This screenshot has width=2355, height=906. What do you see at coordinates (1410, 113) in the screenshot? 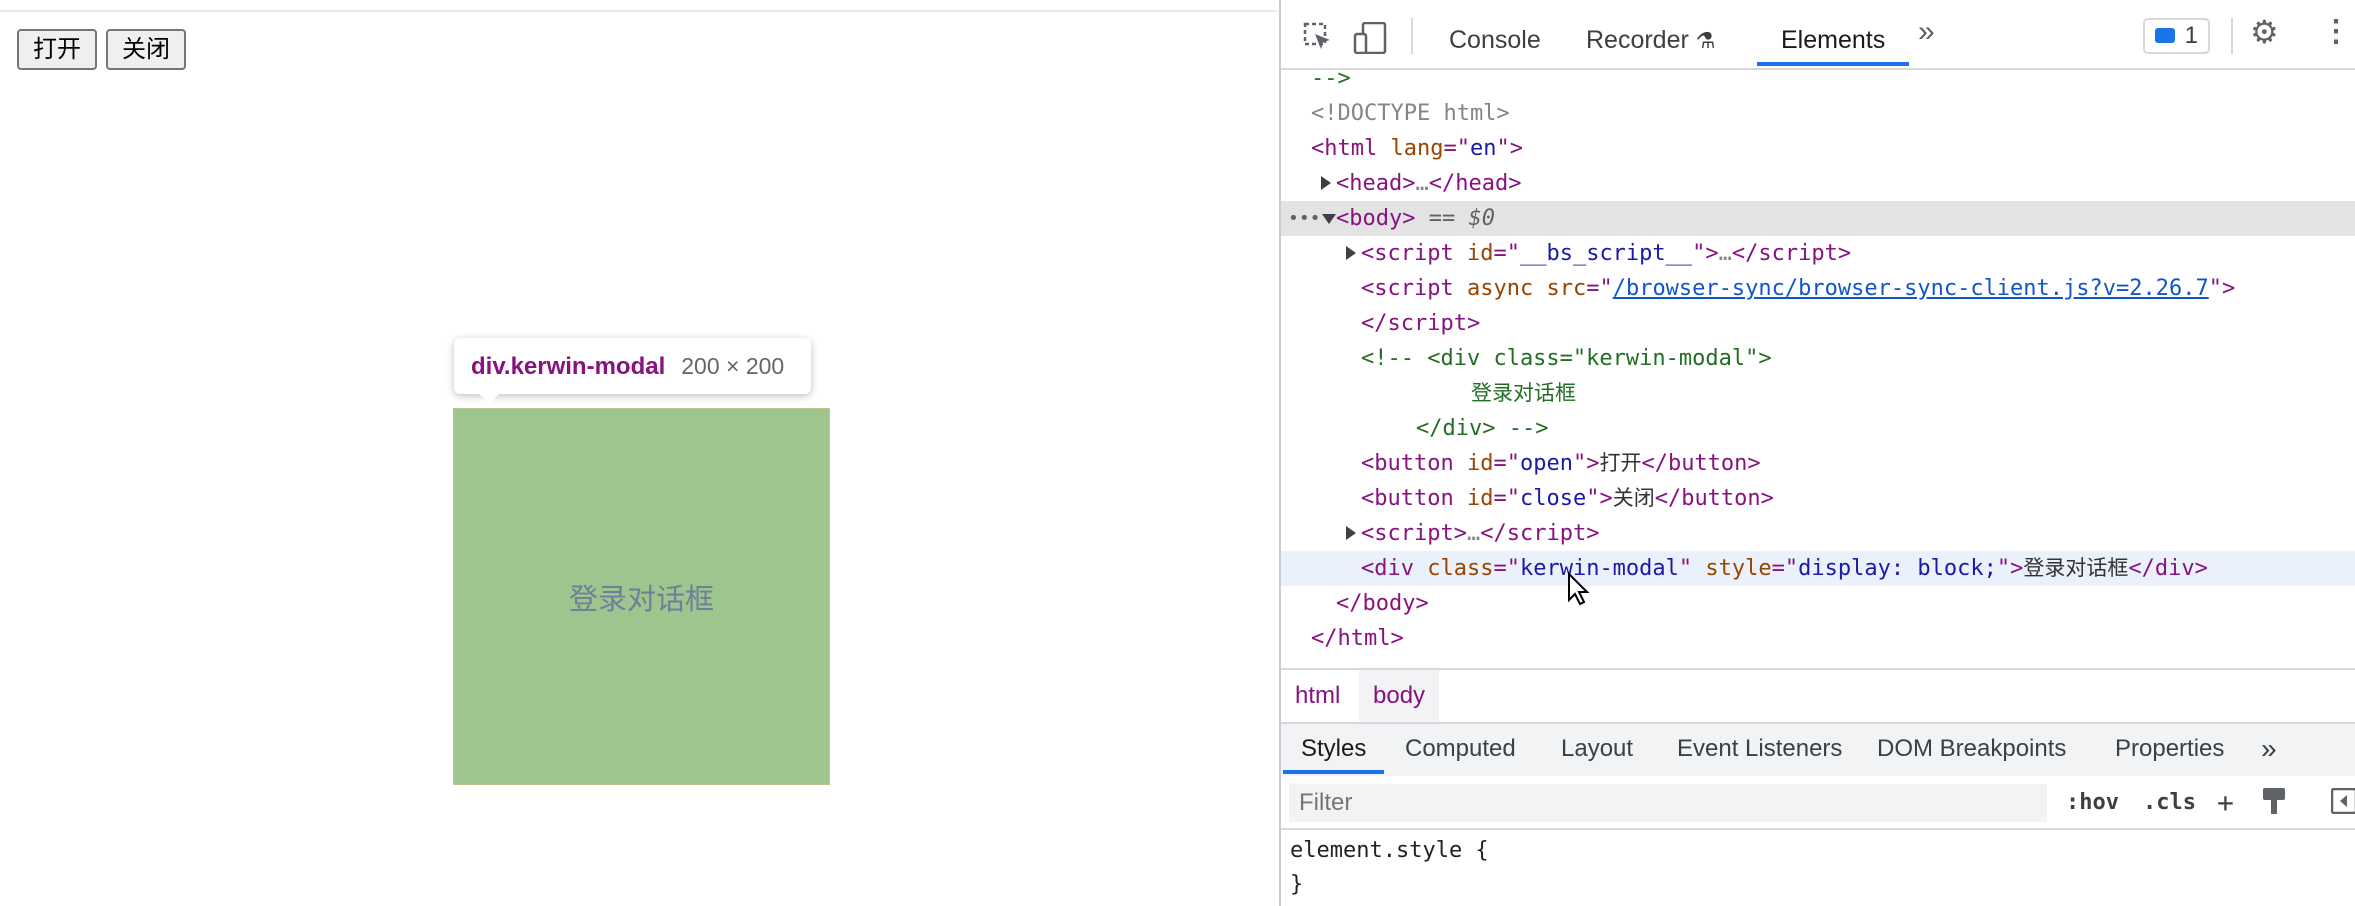
I see `doctype-text: <!DOCTYPE html>` at bounding box center [1410, 113].